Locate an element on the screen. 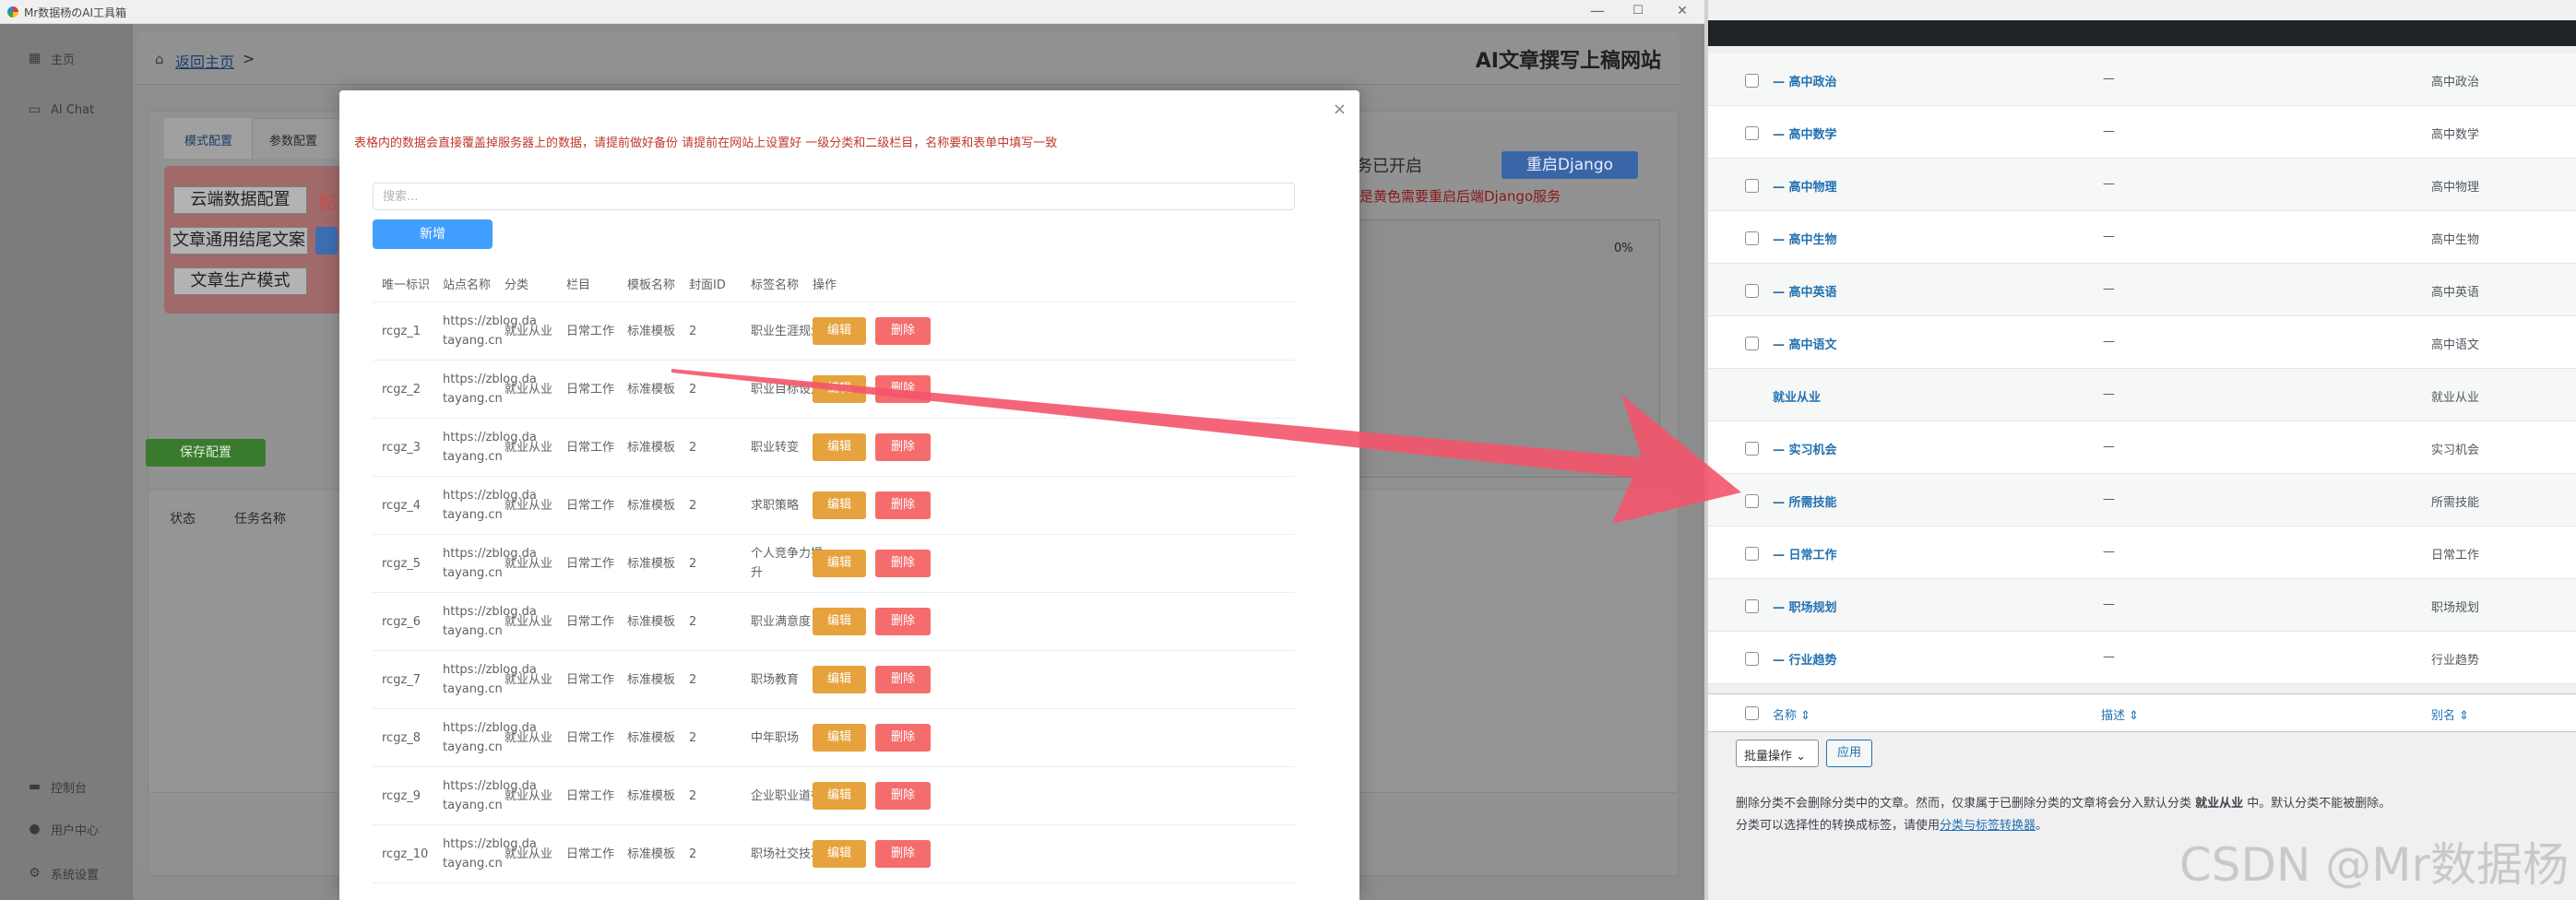  col-column: 栏目 is located at coordinates (578, 285).